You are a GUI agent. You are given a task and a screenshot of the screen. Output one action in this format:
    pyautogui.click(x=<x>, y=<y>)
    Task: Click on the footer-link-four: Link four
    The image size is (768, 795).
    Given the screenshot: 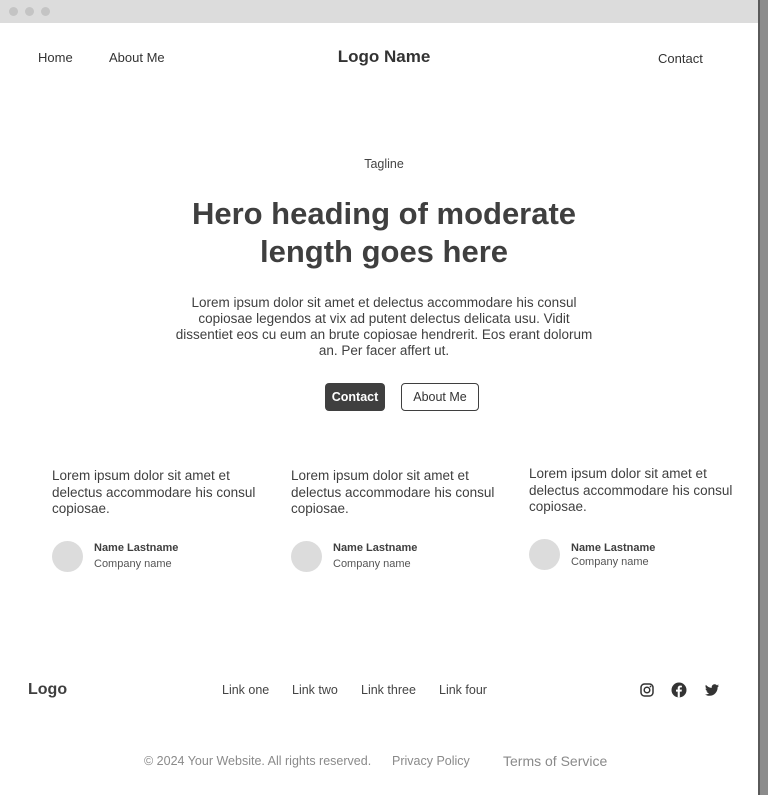 What is the action you would take?
    pyautogui.click(x=463, y=690)
    